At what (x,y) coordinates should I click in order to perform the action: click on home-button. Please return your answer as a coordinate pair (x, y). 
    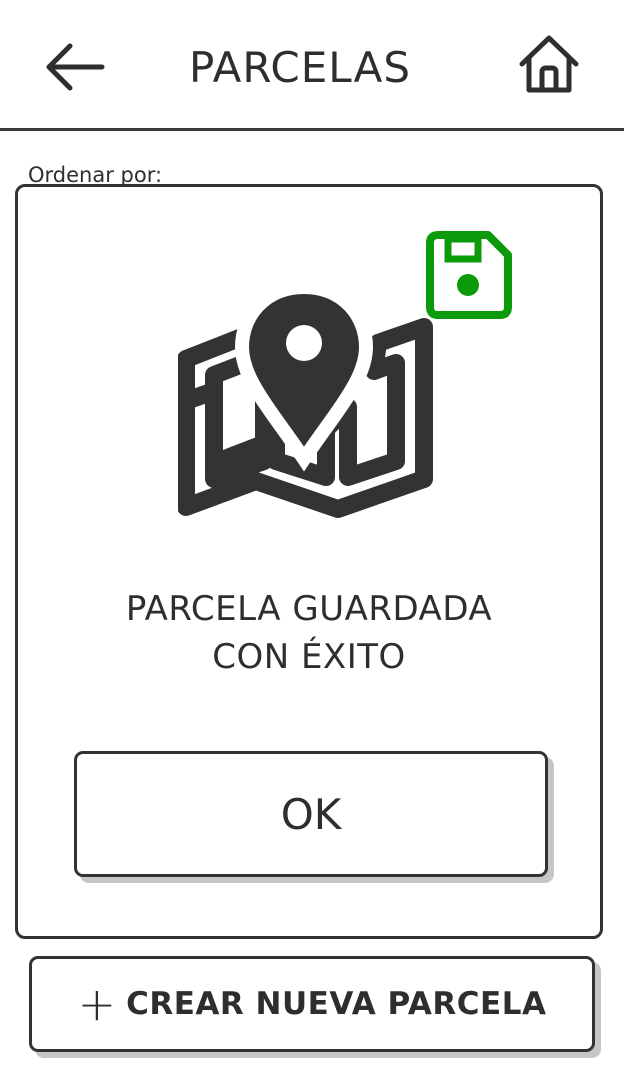
    Looking at the image, I should click on (549, 65).